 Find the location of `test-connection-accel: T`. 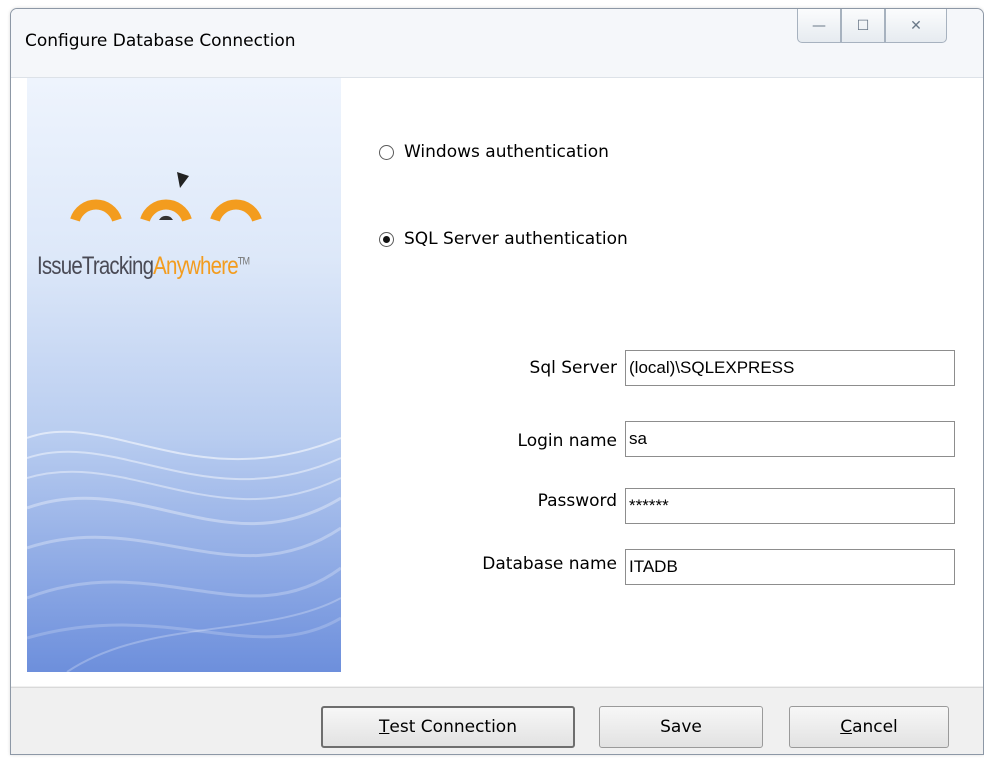

test-connection-accel: T is located at coordinates (384, 727).